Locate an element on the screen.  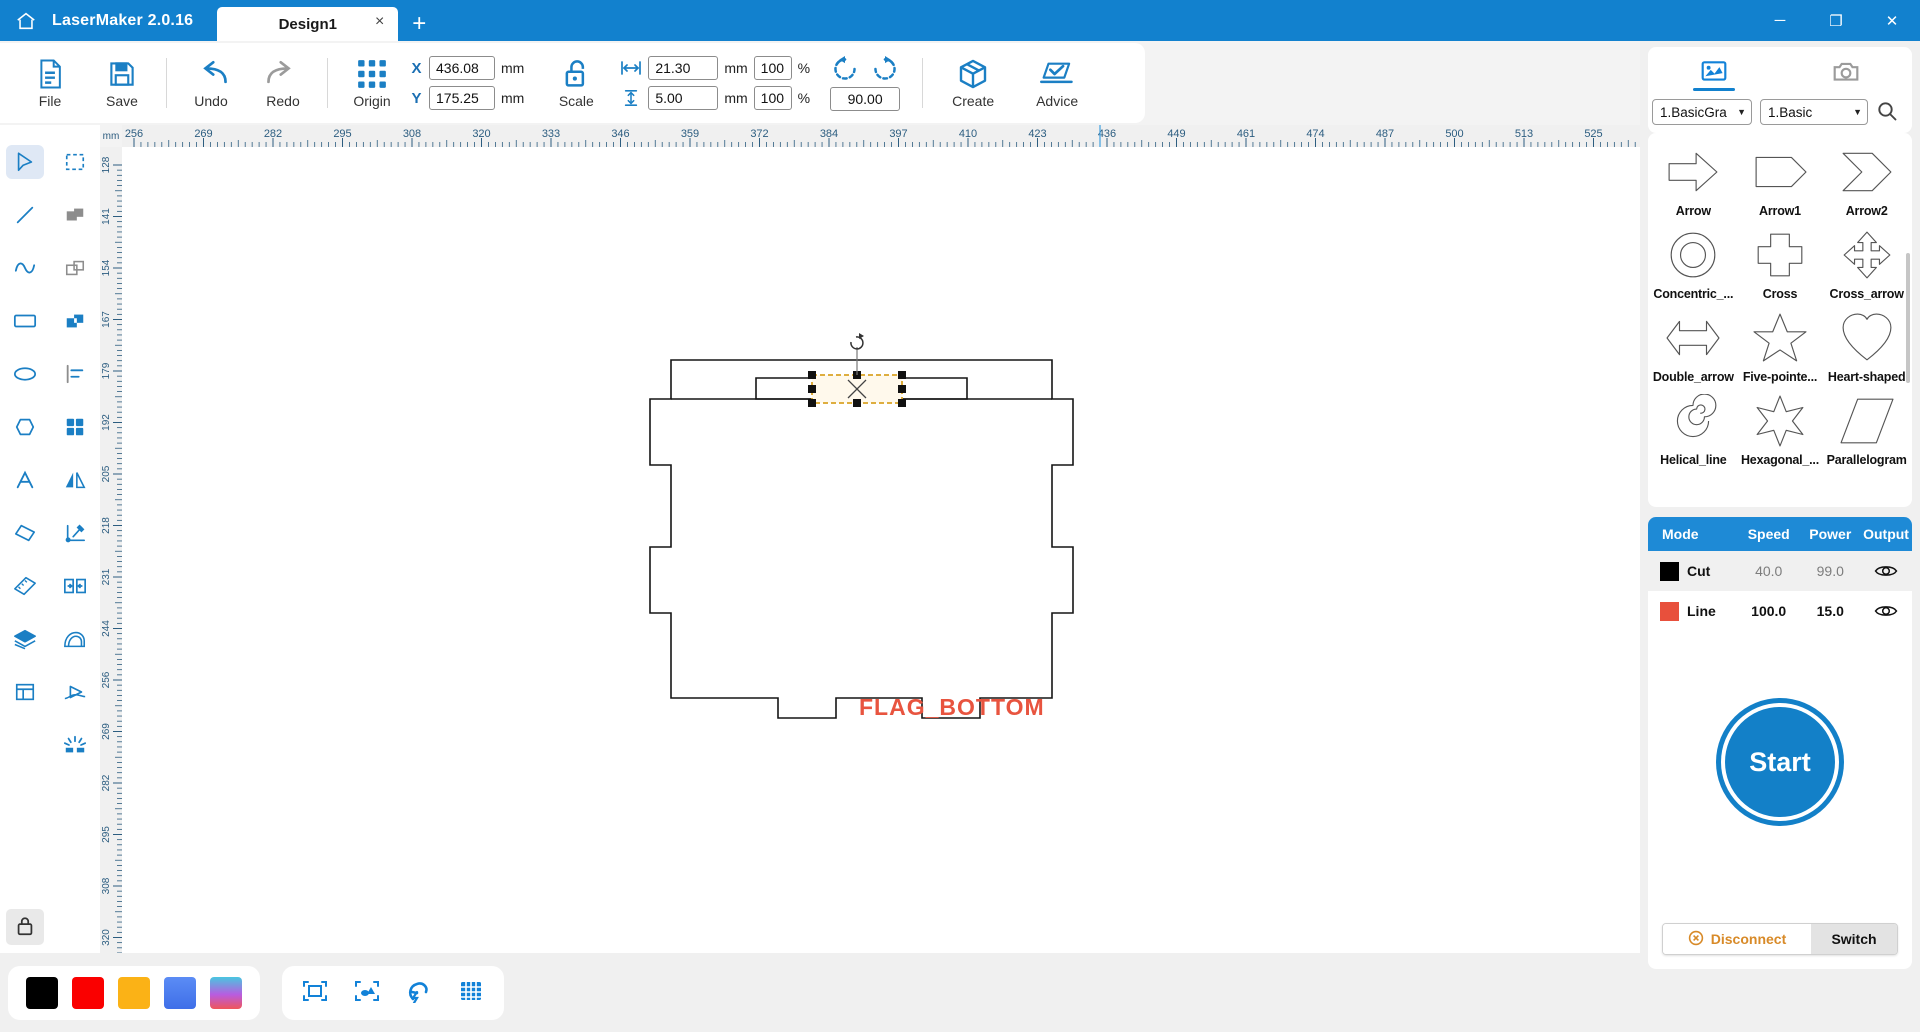
redo-icon is located at coordinates (283, 74).